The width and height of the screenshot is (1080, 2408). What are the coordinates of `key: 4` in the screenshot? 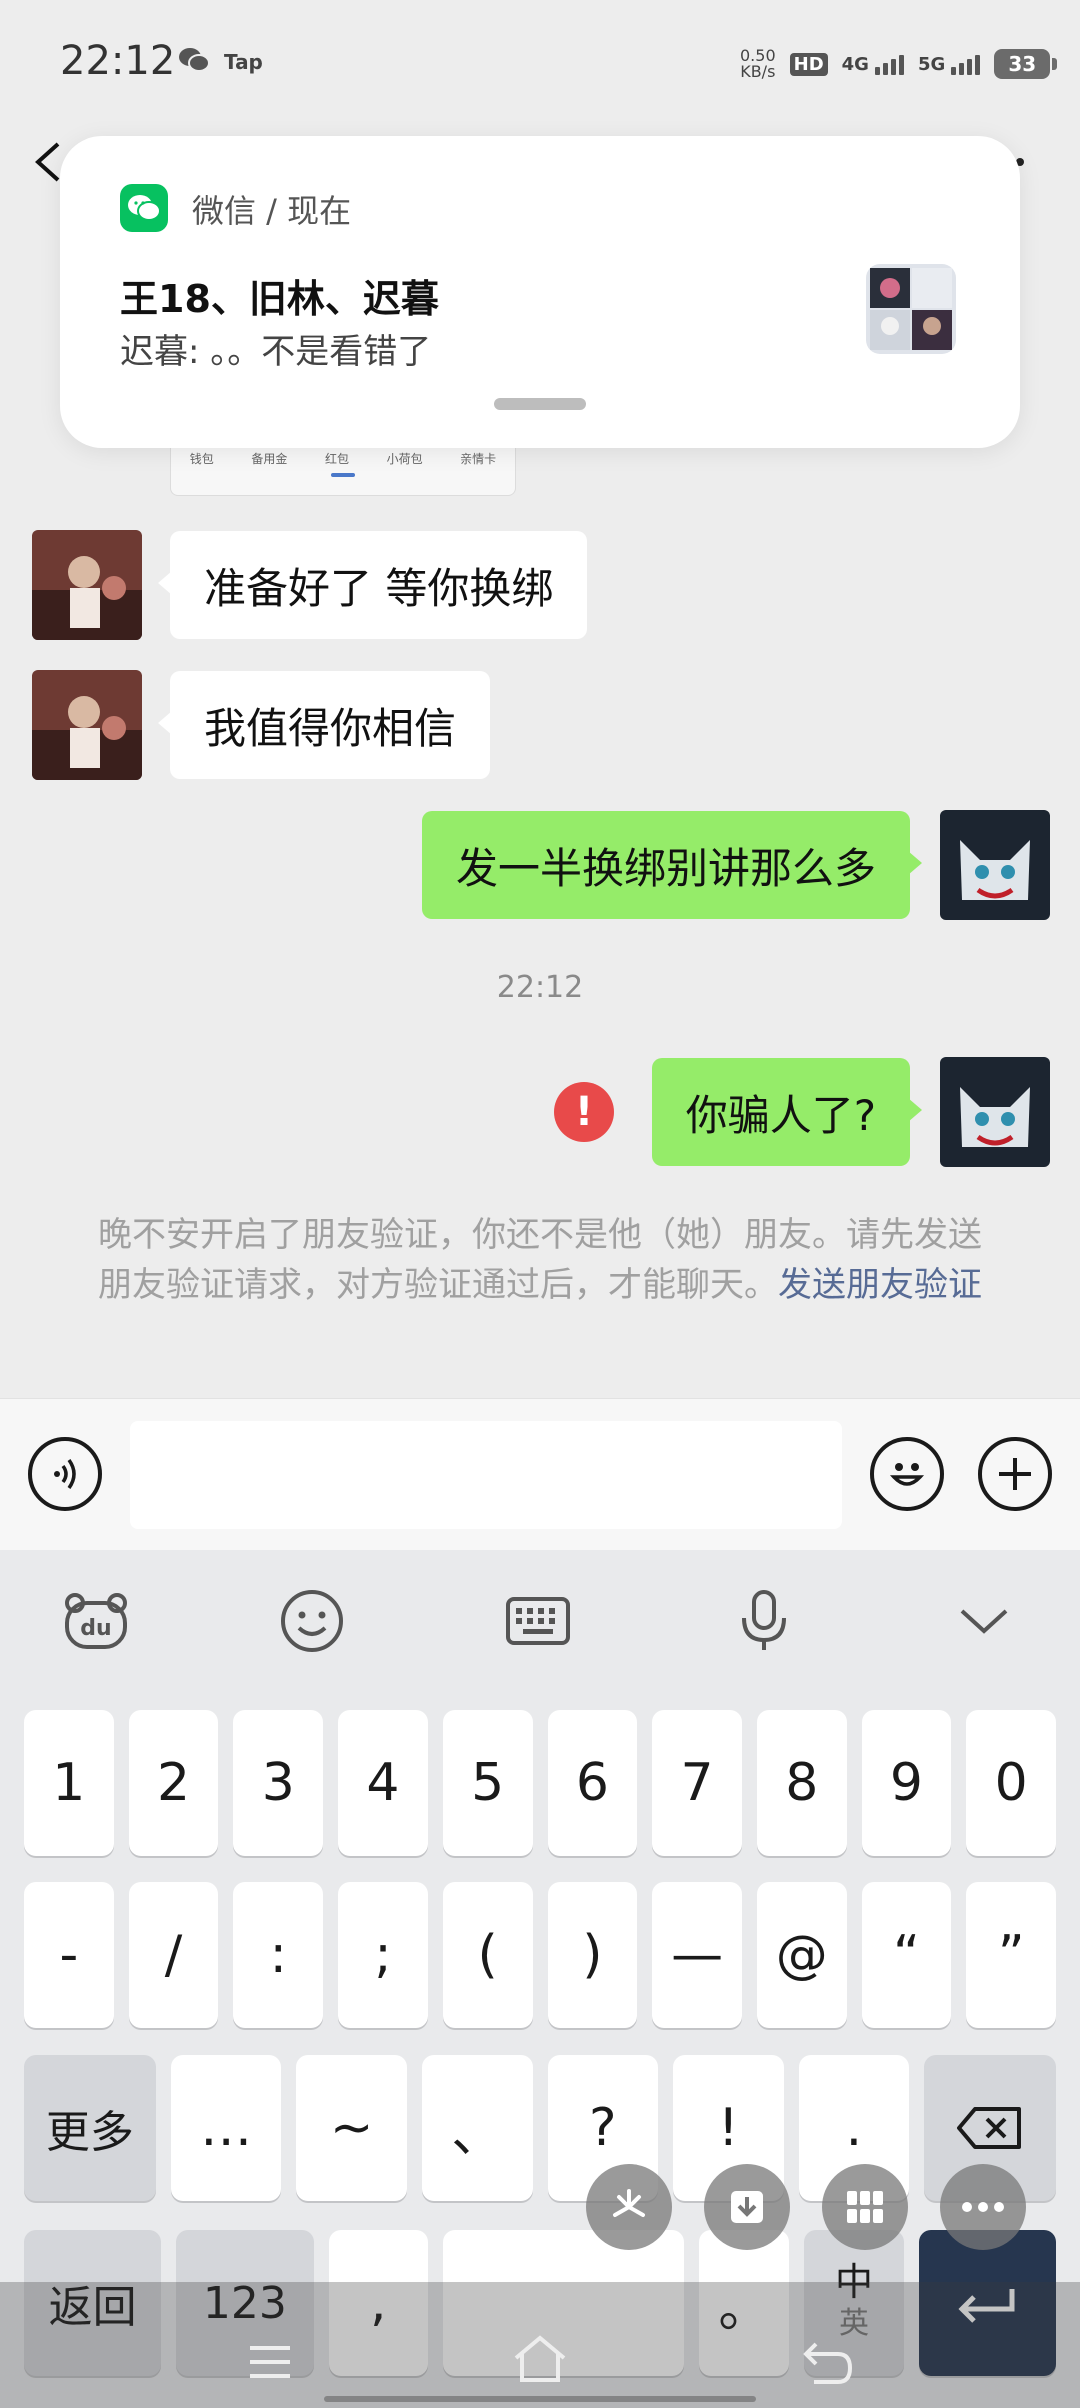 It's located at (383, 1783).